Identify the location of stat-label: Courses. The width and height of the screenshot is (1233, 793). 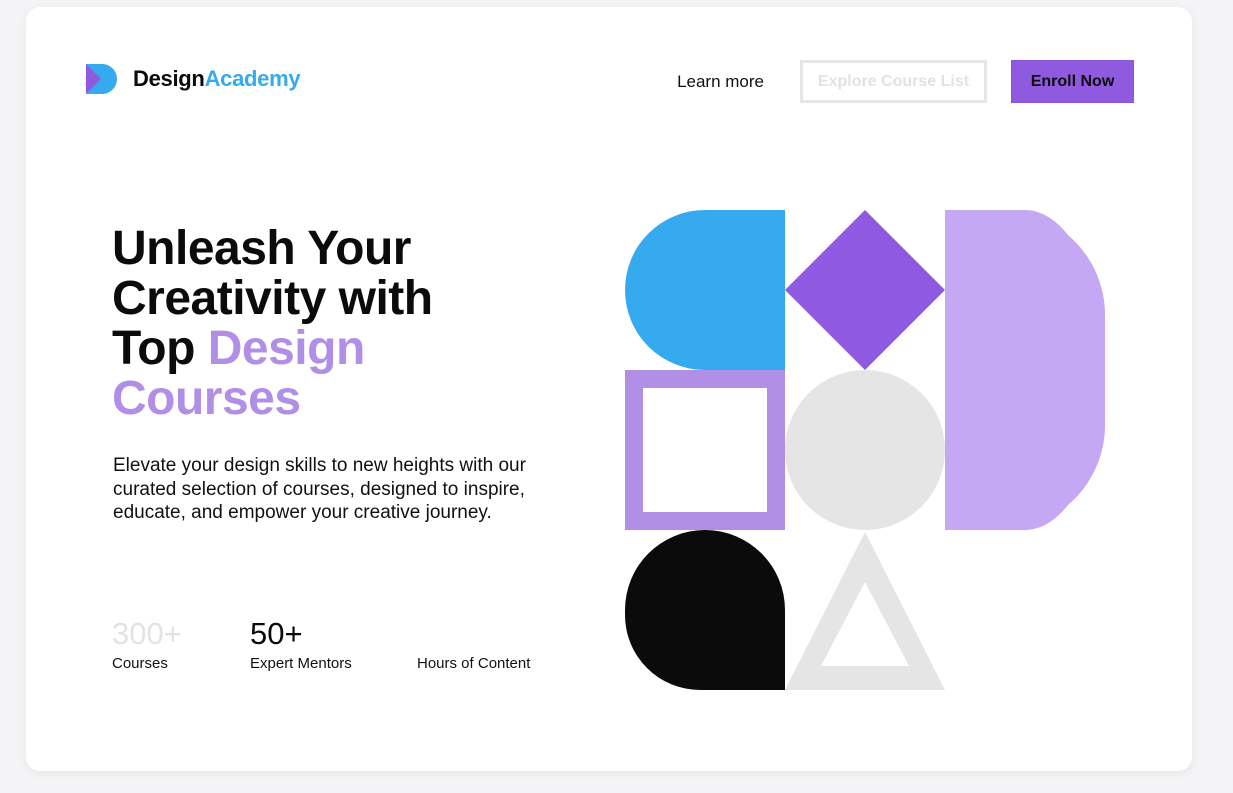
(140, 663).